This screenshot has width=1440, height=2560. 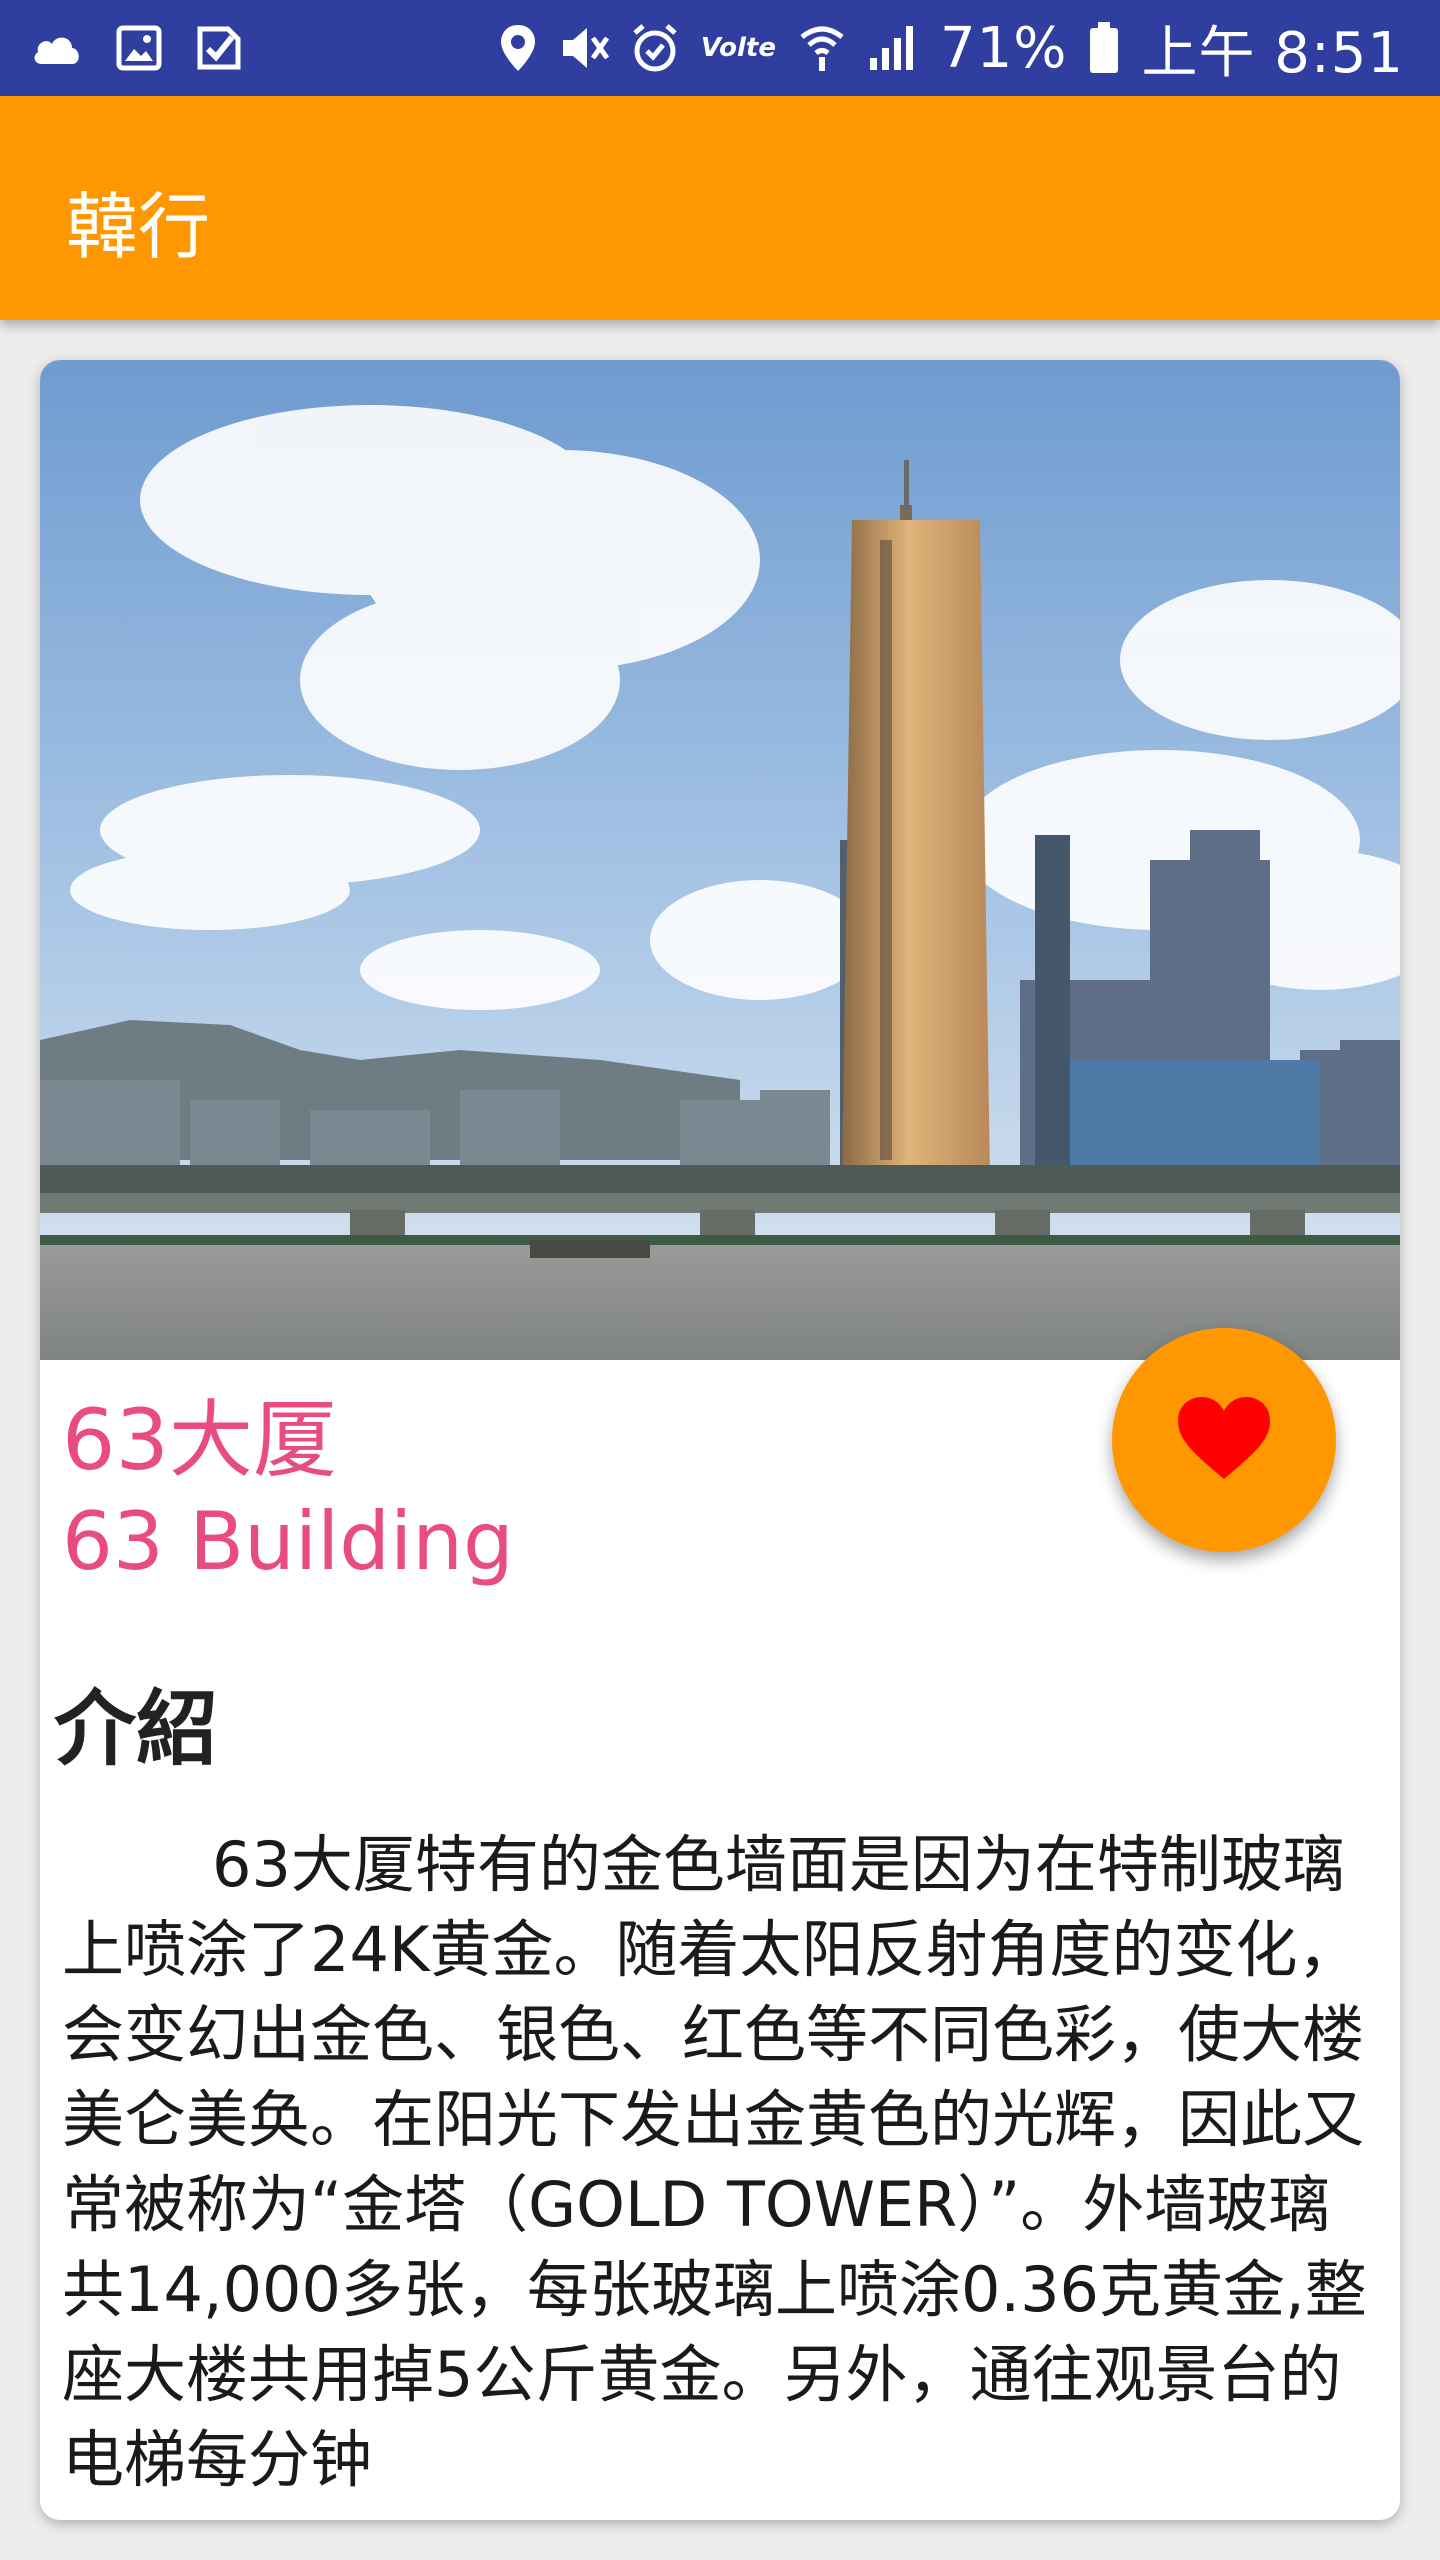 What do you see at coordinates (822, 48) in the screenshot?
I see `wifi-icon` at bounding box center [822, 48].